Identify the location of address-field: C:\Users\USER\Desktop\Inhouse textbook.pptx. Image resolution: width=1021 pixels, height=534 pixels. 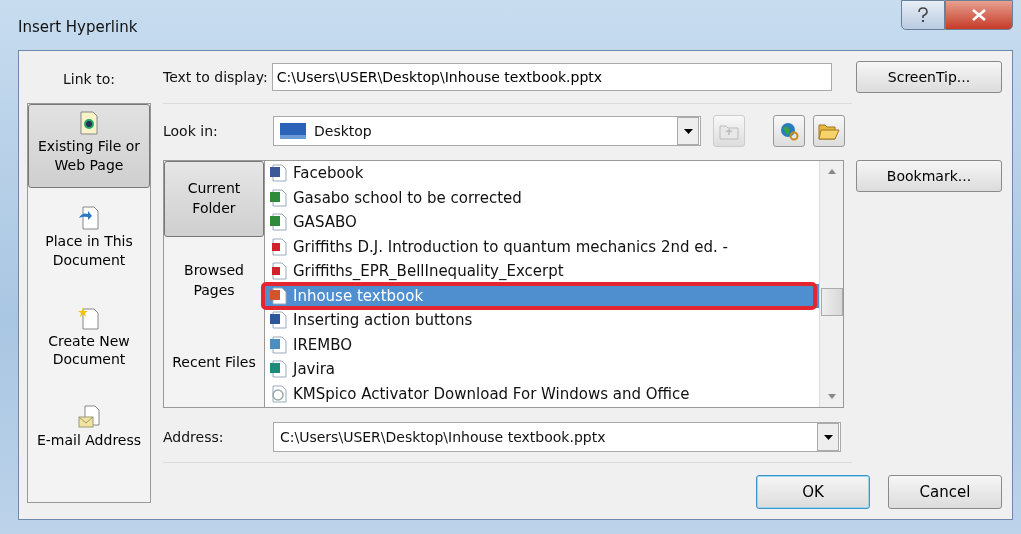
(557, 437).